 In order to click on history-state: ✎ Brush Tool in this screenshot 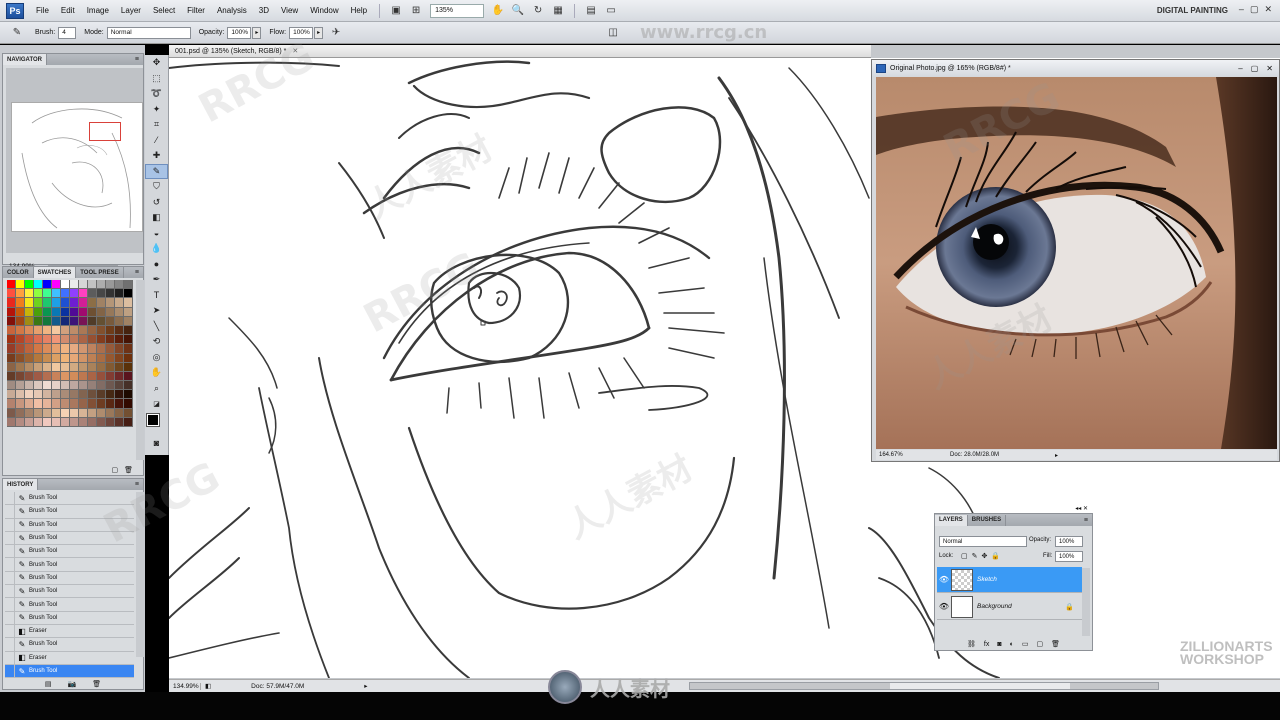, I will do `click(69, 538)`.